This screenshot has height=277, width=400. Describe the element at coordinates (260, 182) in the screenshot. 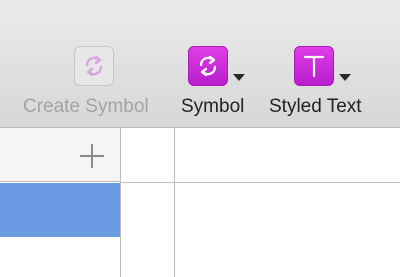

I see `row-divider` at that location.